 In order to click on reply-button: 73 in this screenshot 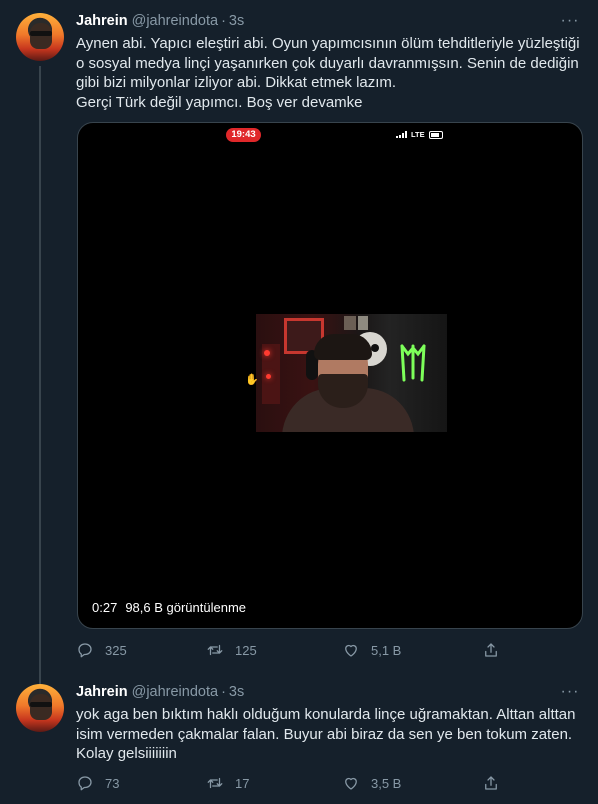, I will do `click(97, 783)`.